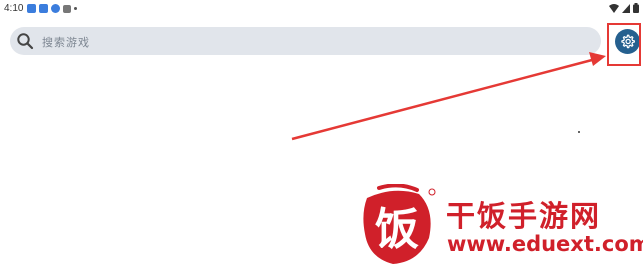  What do you see at coordinates (636, 8) in the screenshot?
I see `battery-icon` at bounding box center [636, 8].